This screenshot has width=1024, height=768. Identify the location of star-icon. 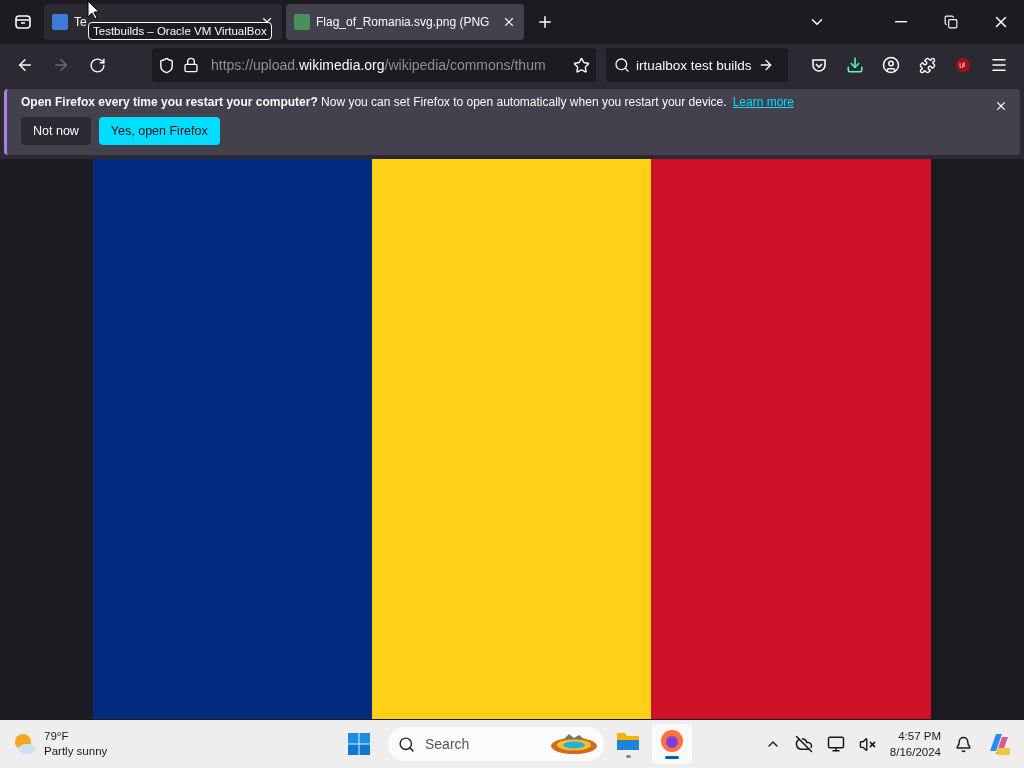
(581, 65).